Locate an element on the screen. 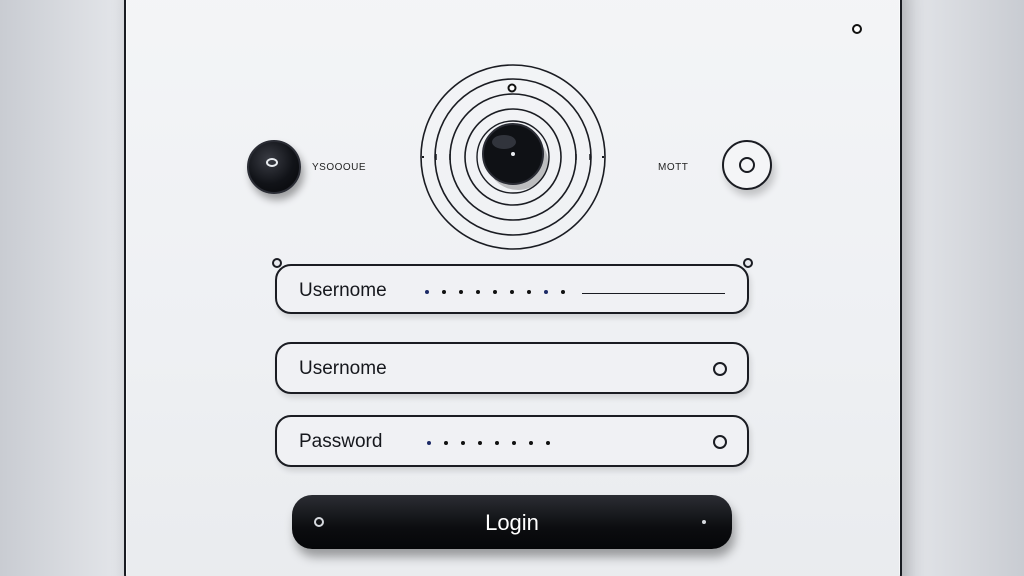  username-field-top: Usernome is located at coordinates (512, 286).